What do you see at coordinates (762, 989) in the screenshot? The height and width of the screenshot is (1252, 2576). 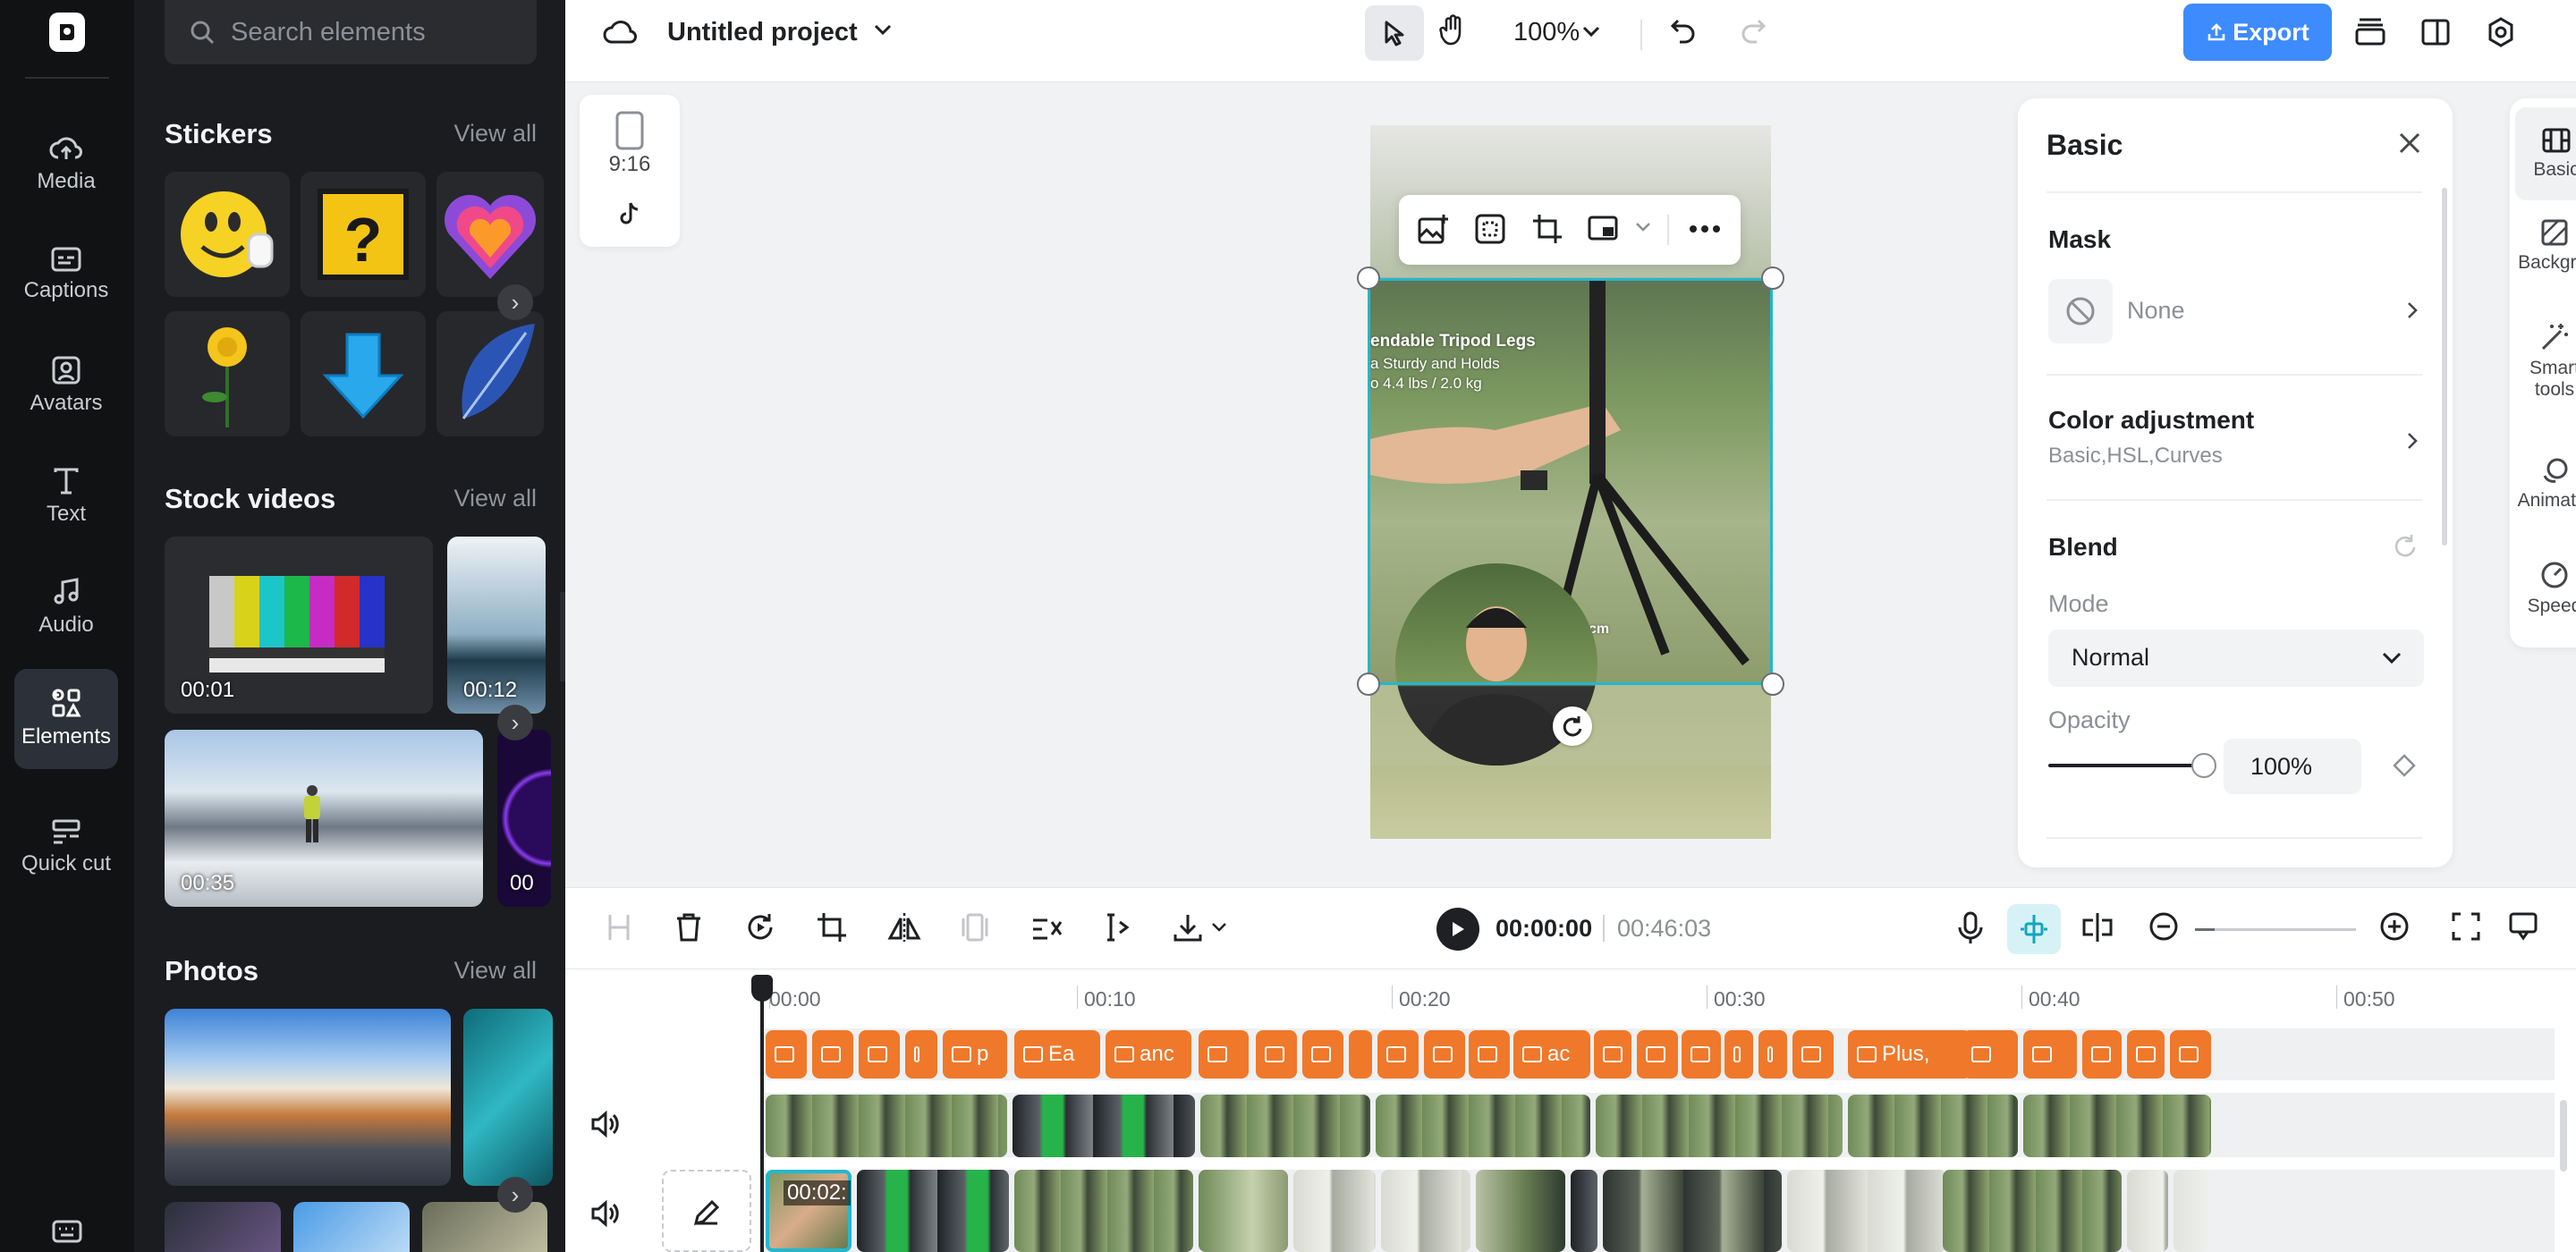 I see `playhead-handle` at bounding box center [762, 989].